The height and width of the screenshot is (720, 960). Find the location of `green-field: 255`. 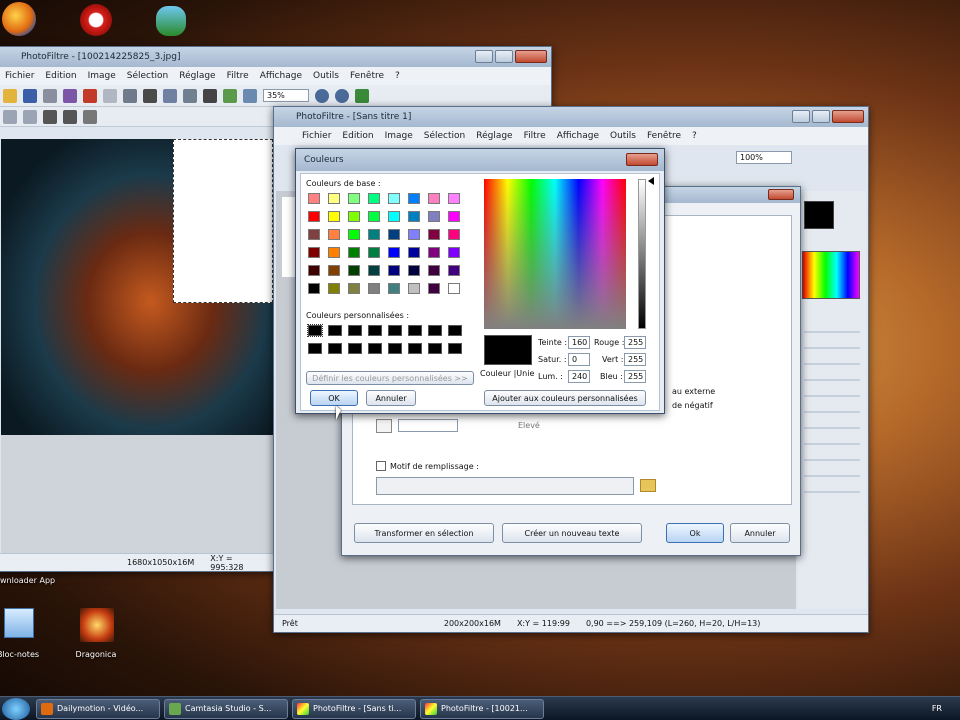

green-field: 255 is located at coordinates (635, 359).